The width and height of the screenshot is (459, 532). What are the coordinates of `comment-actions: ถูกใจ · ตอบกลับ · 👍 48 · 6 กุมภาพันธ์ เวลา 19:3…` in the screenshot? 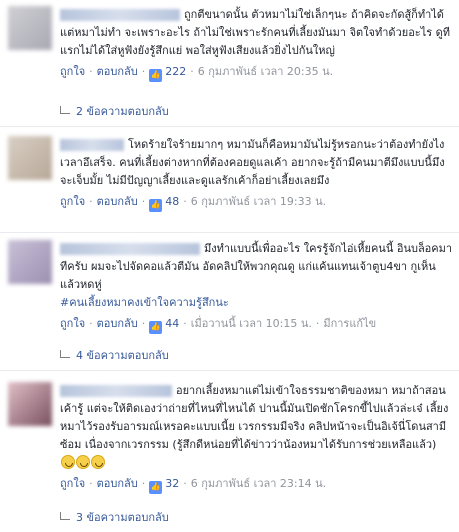 It's located at (256, 203).